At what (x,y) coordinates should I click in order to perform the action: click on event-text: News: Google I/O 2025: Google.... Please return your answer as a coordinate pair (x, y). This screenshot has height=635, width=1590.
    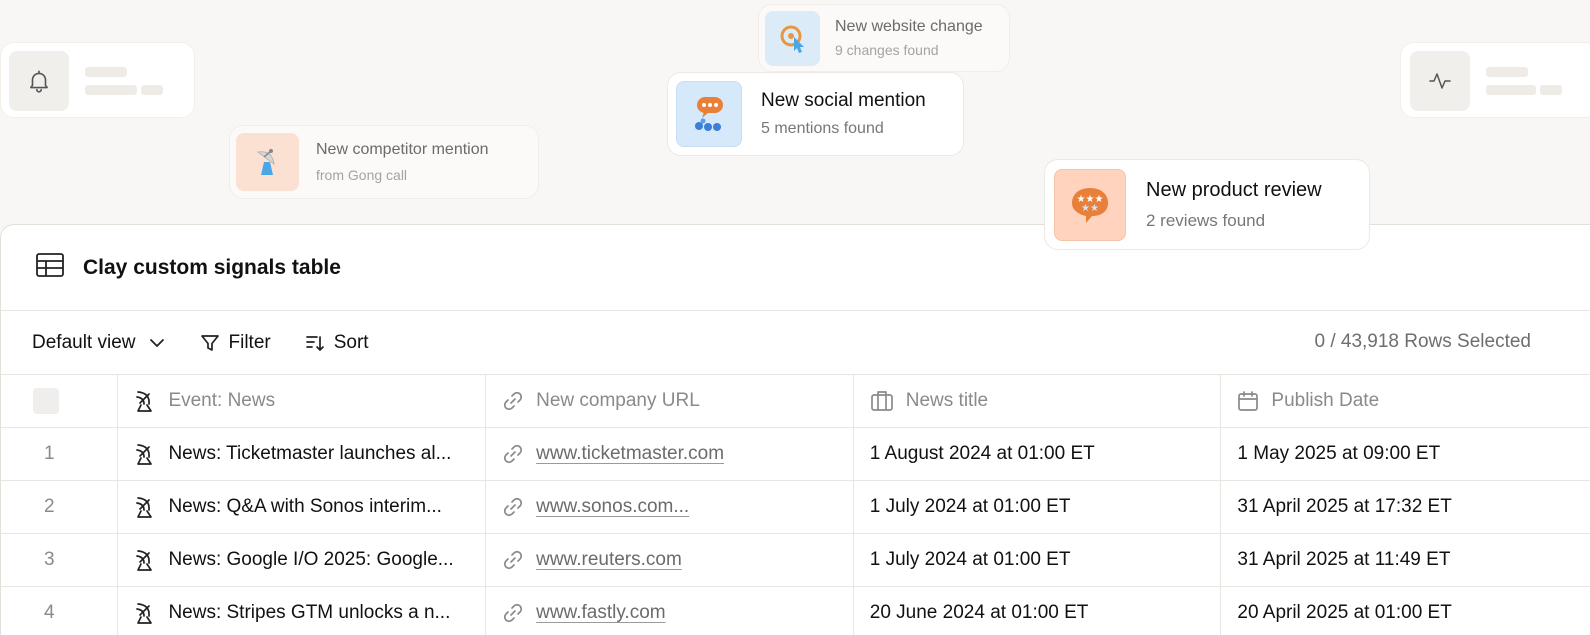
    Looking at the image, I should click on (311, 559).